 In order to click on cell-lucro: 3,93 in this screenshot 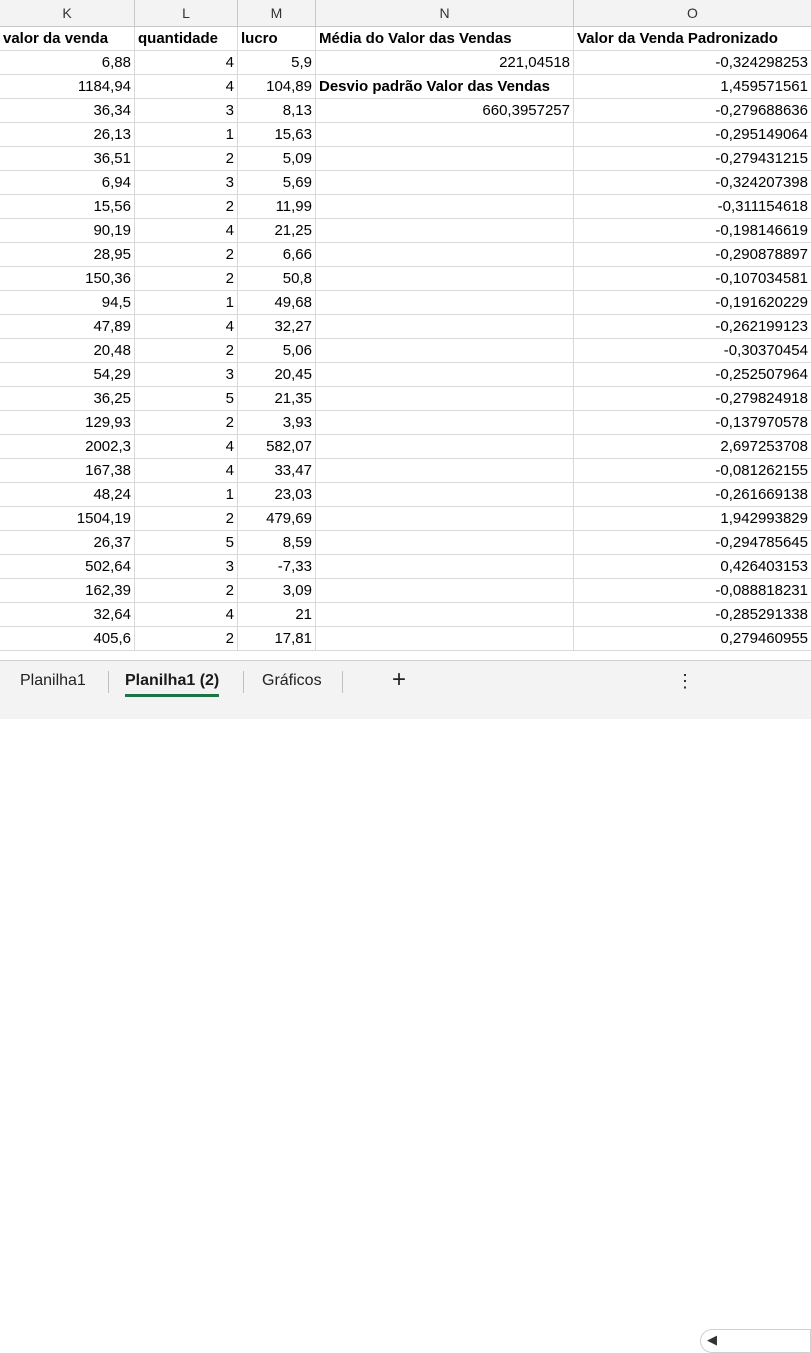, I will do `click(277, 423)`.